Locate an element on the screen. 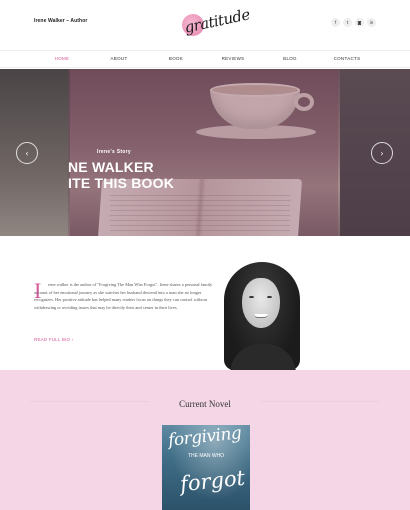 This screenshot has width=410, height=510. author-eye-right is located at coordinates (269, 297).